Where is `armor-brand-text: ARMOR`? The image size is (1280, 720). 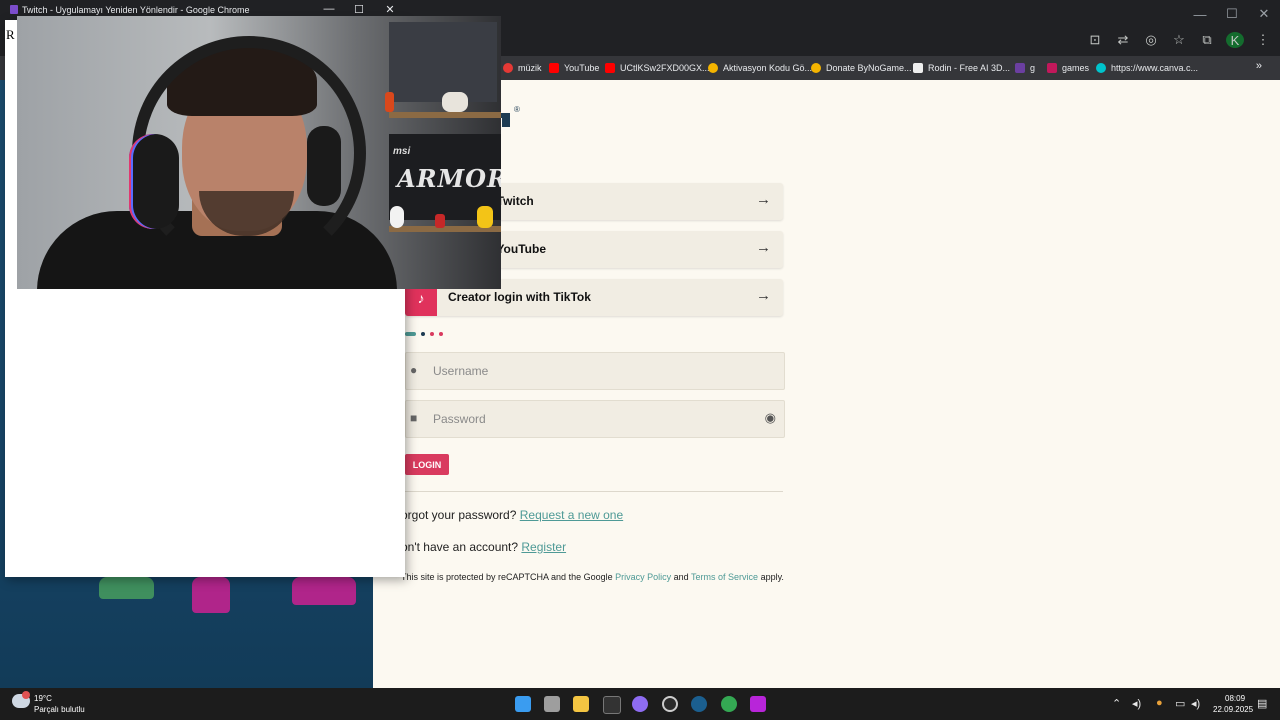 armor-brand-text: ARMOR is located at coordinates (449, 178).